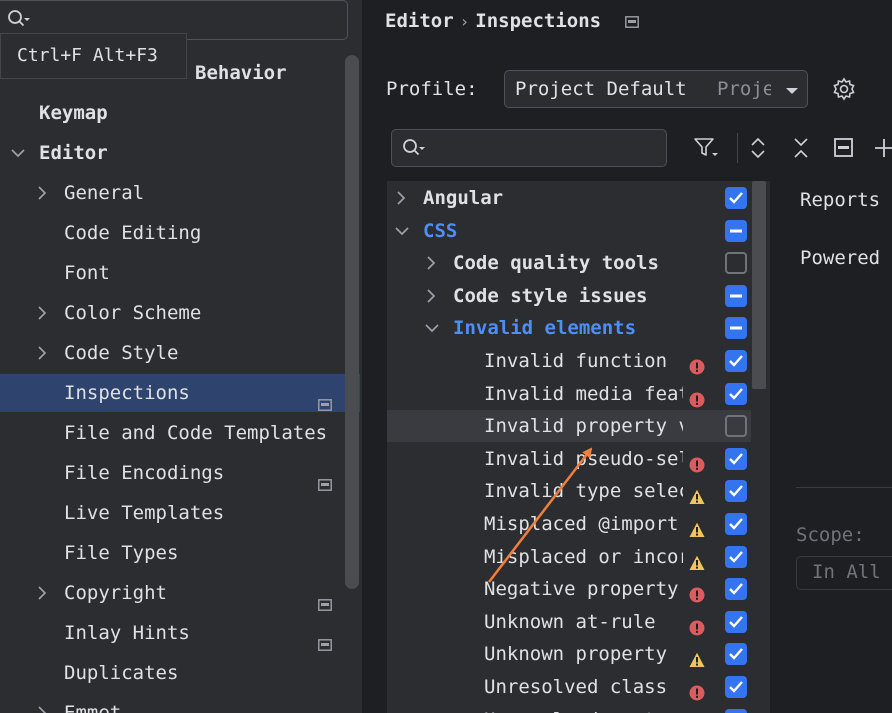  What do you see at coordinates (583, 393) in the screenshot?
I see `inspection-label: Invalid media feature` at bounding box center [583, 393].